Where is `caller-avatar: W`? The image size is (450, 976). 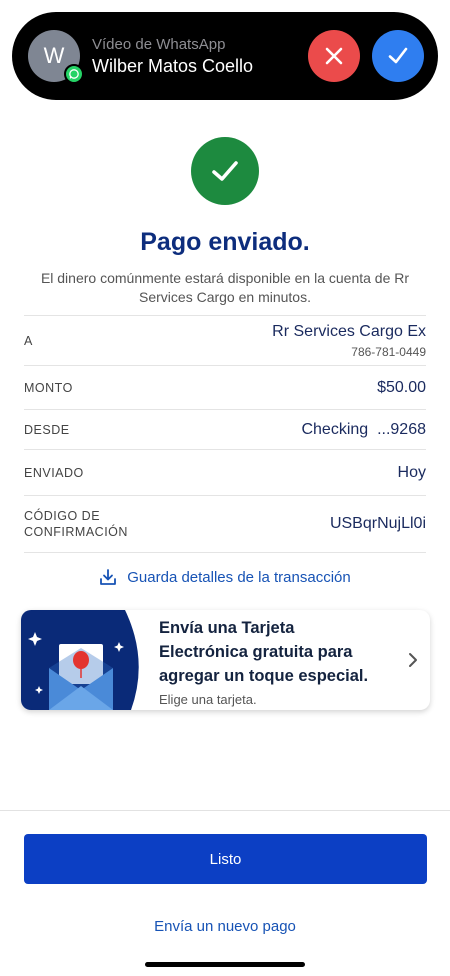 caller-avatar: W is located at coordinates (56, 57).